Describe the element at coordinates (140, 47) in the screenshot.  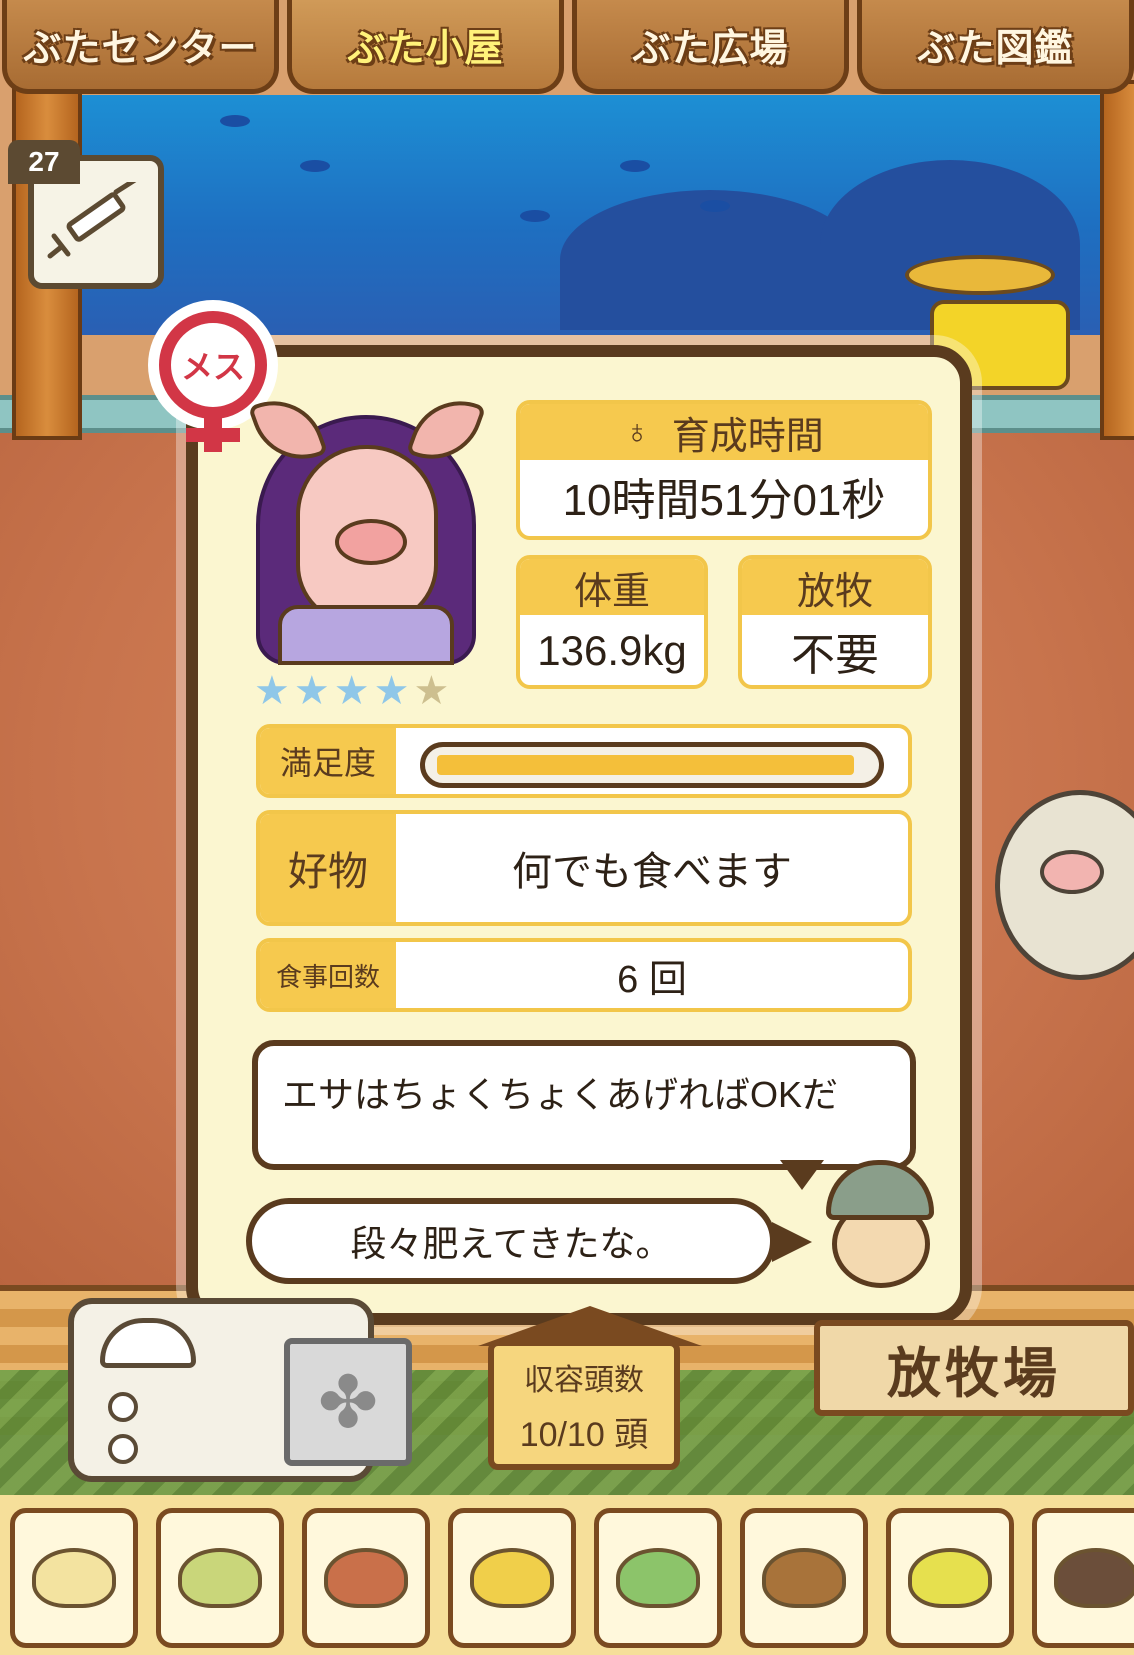
I see `tab-buta-center: ぶたセンター` at that location.